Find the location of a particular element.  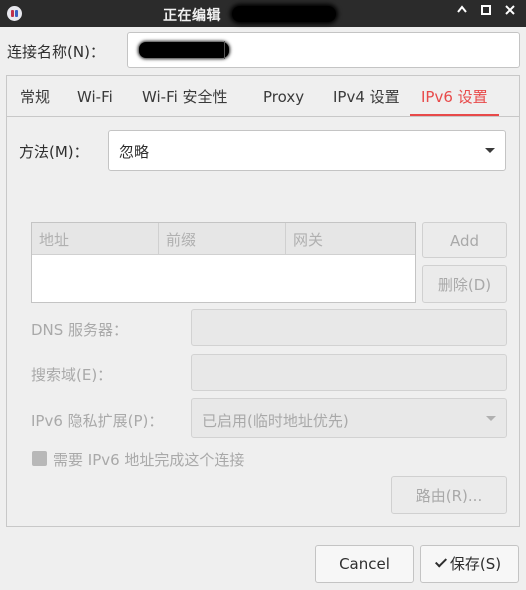

redacted-connection-name is located at coordinates (284, 14).